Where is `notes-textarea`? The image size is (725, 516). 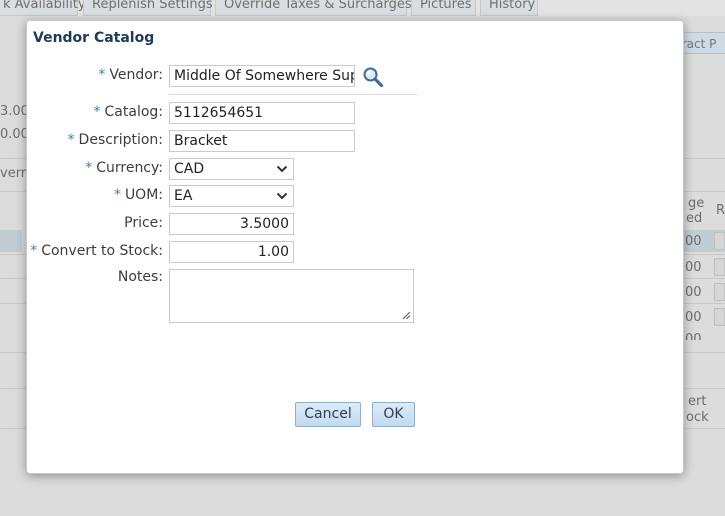 notes-textarea is located at coordinates (291, 296).